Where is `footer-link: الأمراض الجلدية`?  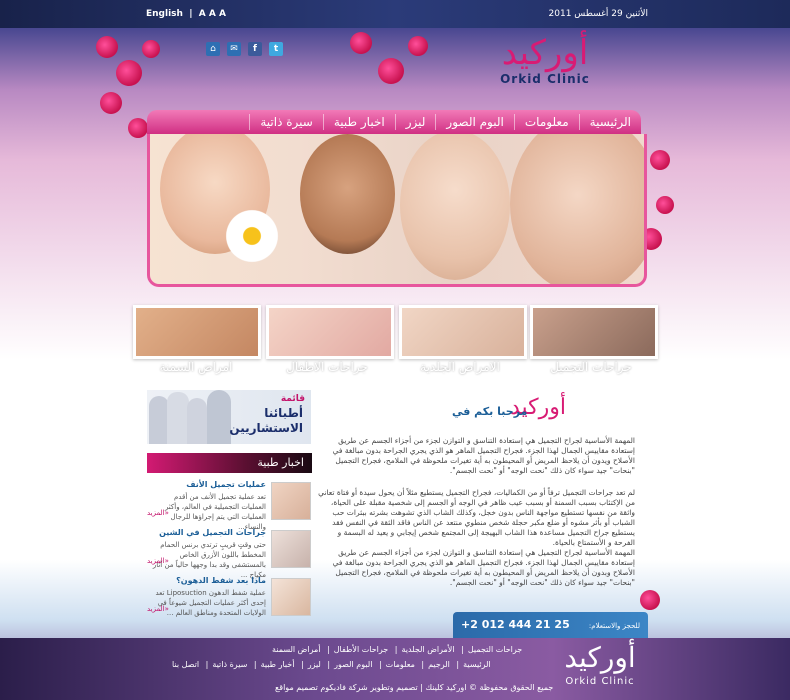 footer-link: الأمراض الجلدية is located at coordinates (427, 649).